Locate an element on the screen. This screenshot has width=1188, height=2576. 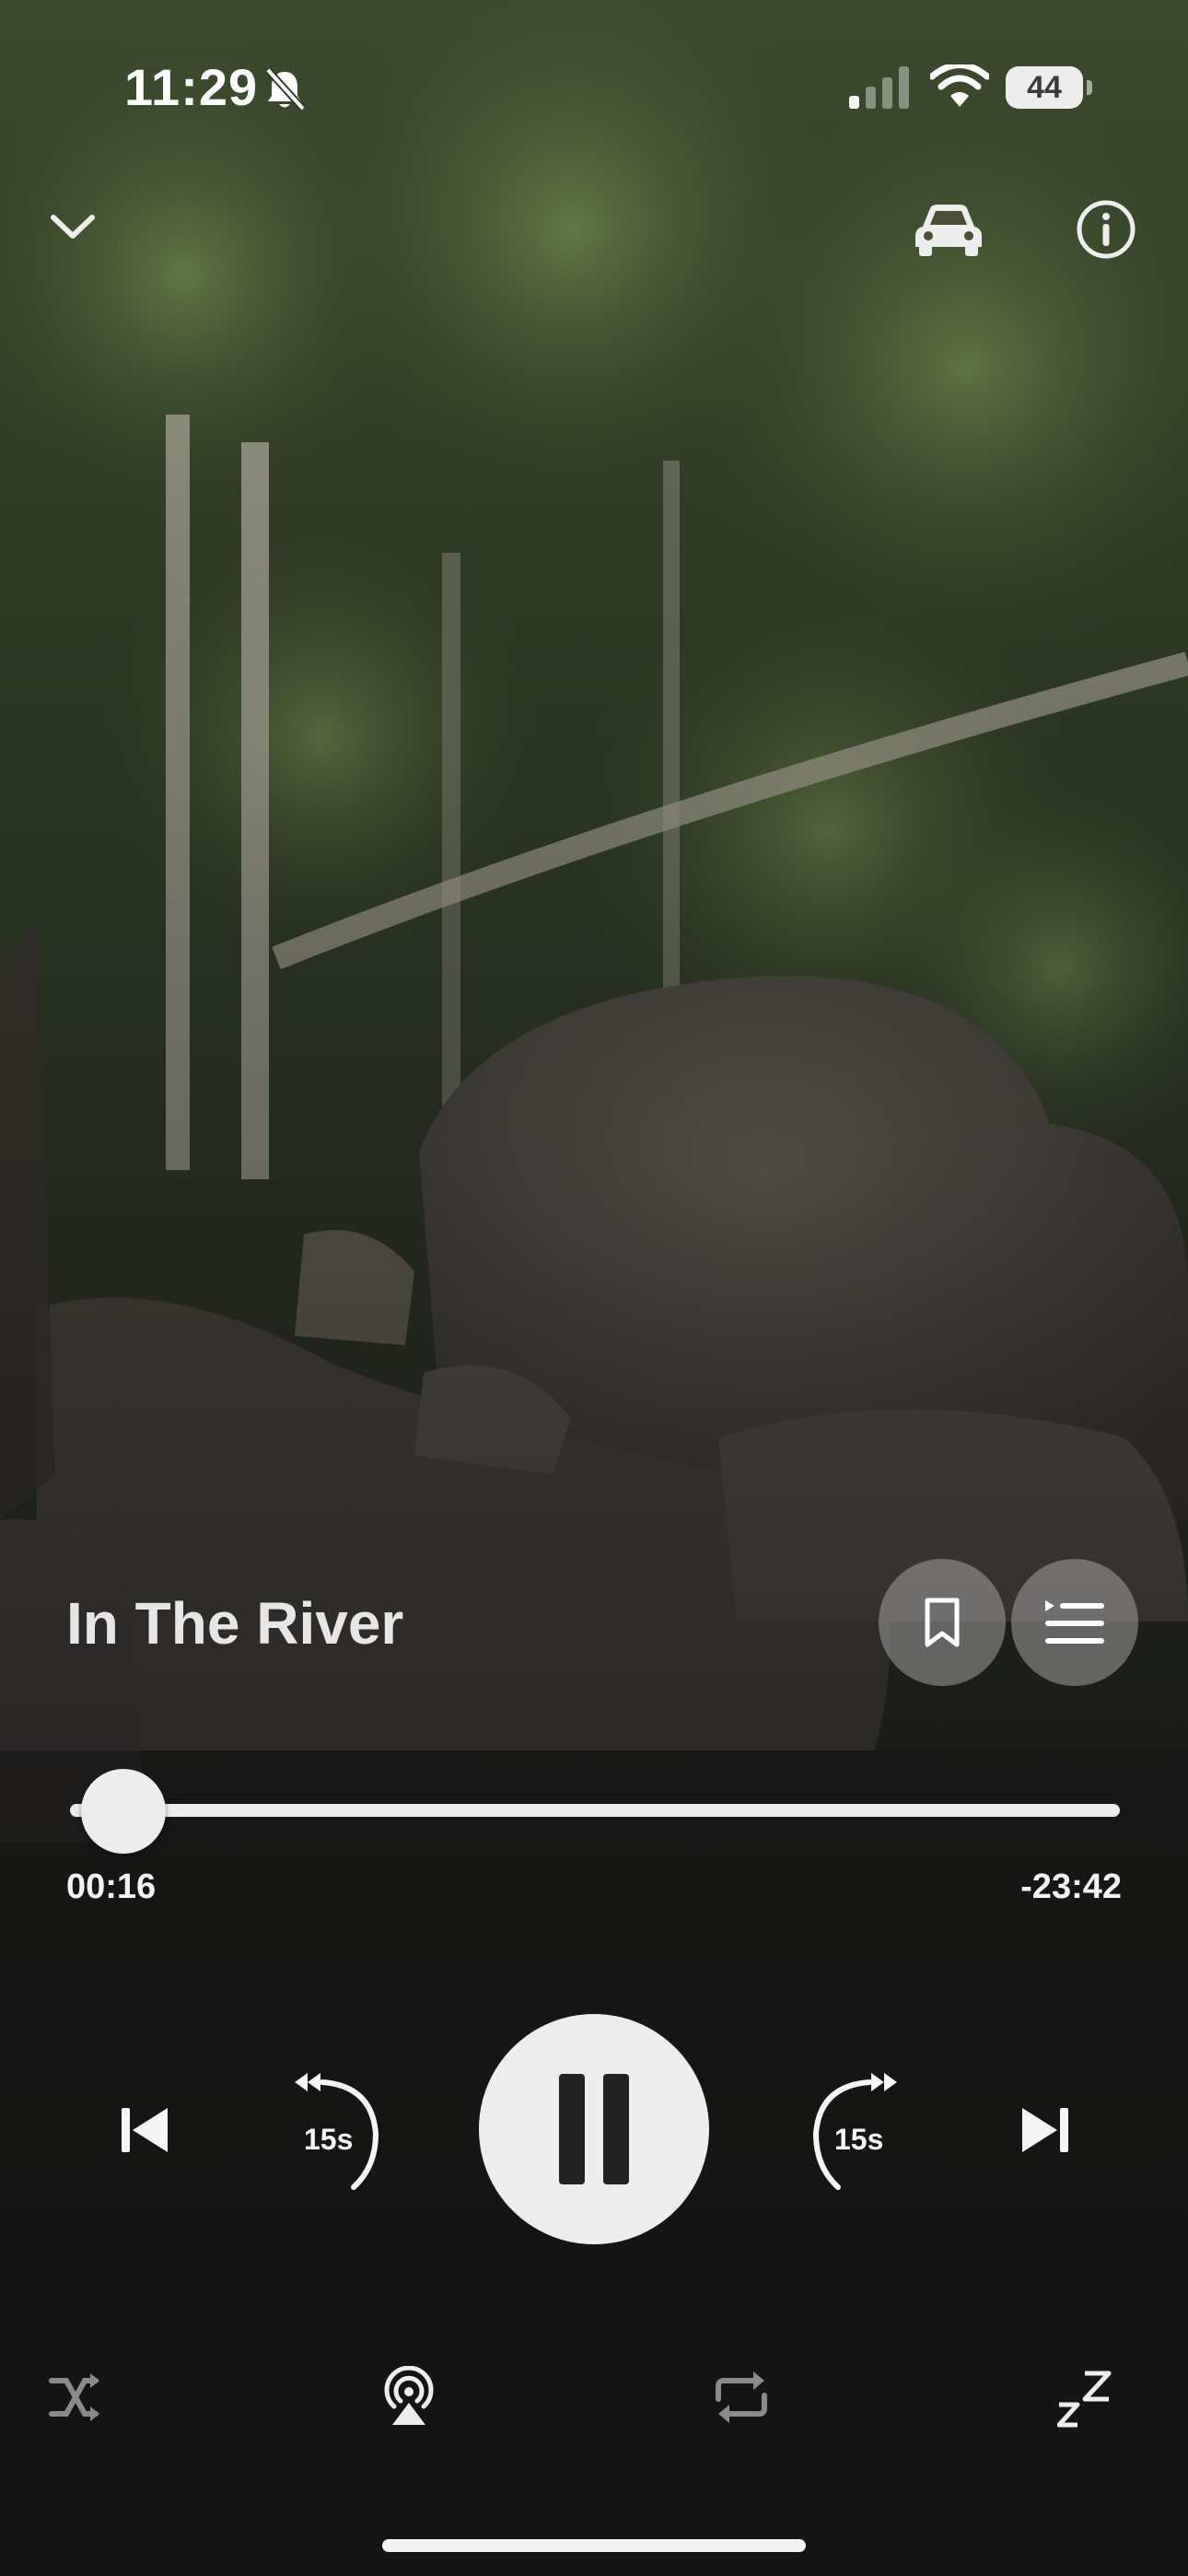
pause-button is located at coordinates (594, 2129).